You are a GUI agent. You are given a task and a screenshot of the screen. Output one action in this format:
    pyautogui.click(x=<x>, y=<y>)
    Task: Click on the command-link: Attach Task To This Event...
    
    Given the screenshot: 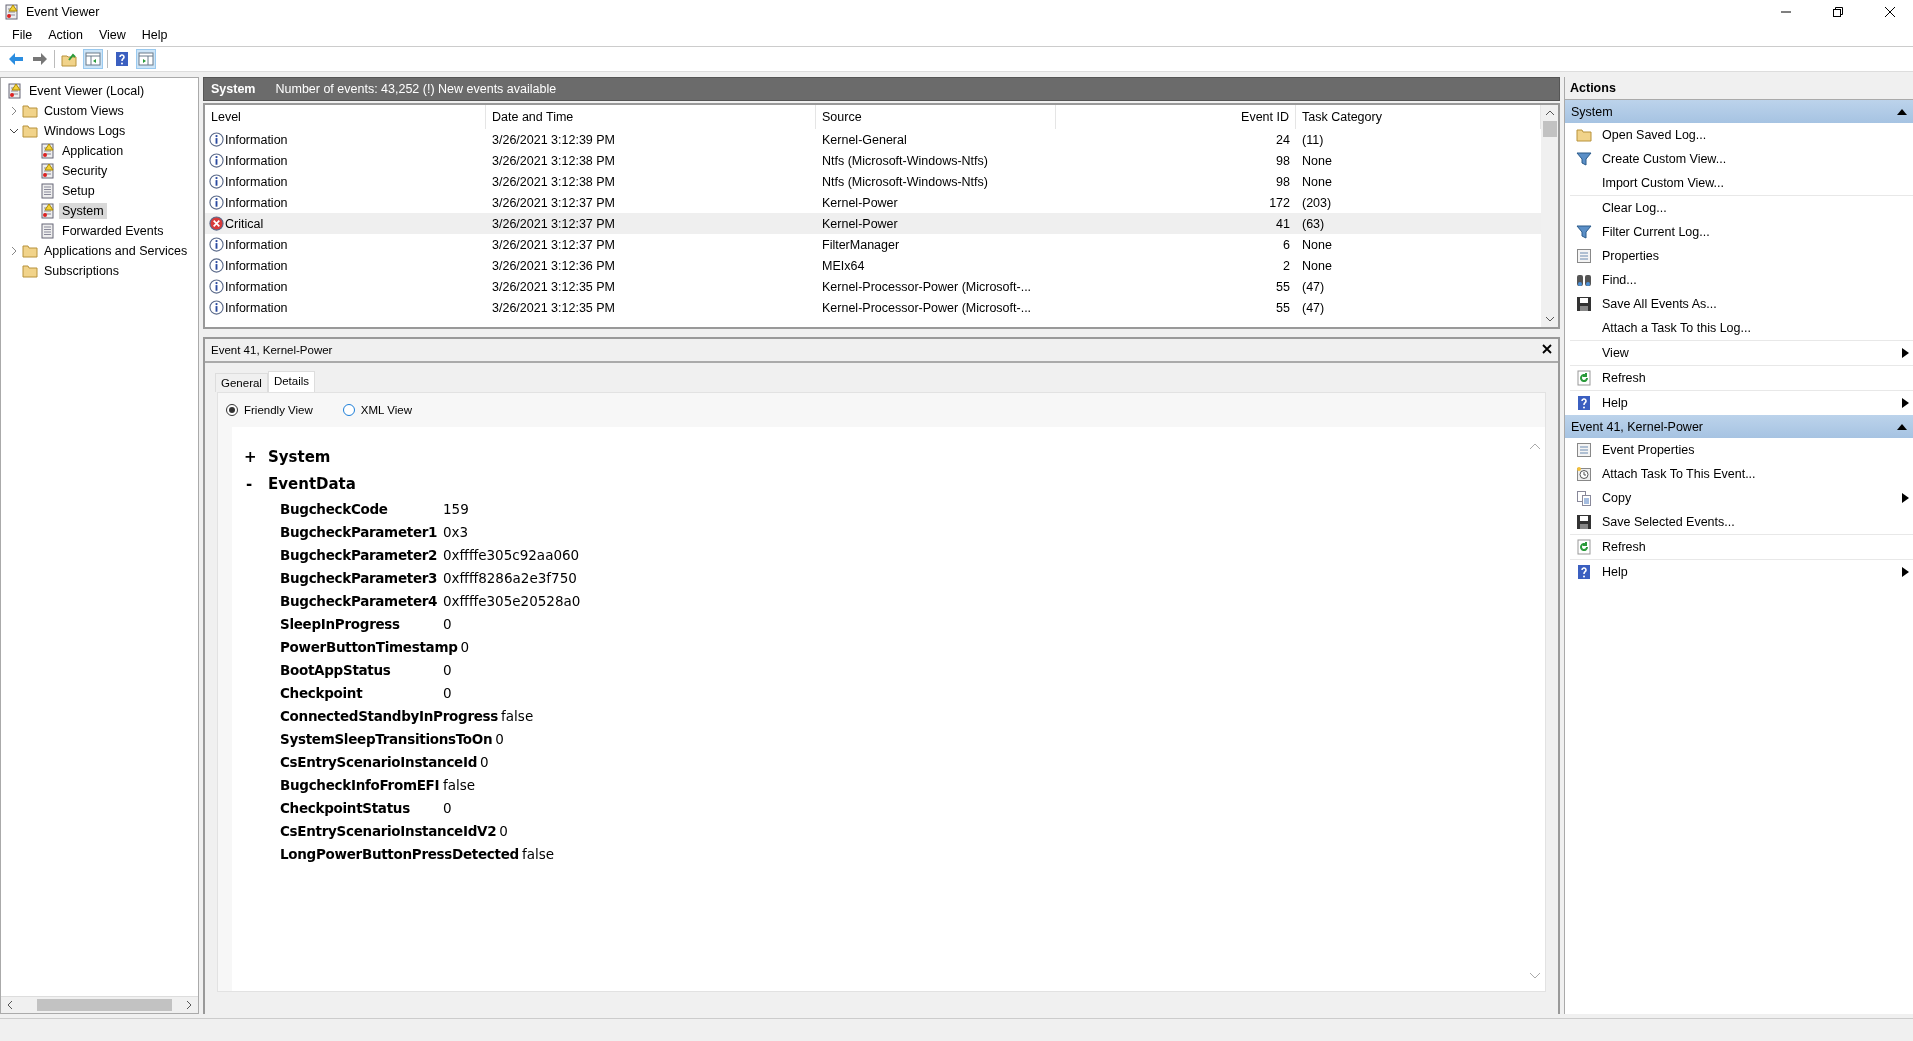 What is the action you would take?
    pyautogui.click(x=1757, y=474)
    